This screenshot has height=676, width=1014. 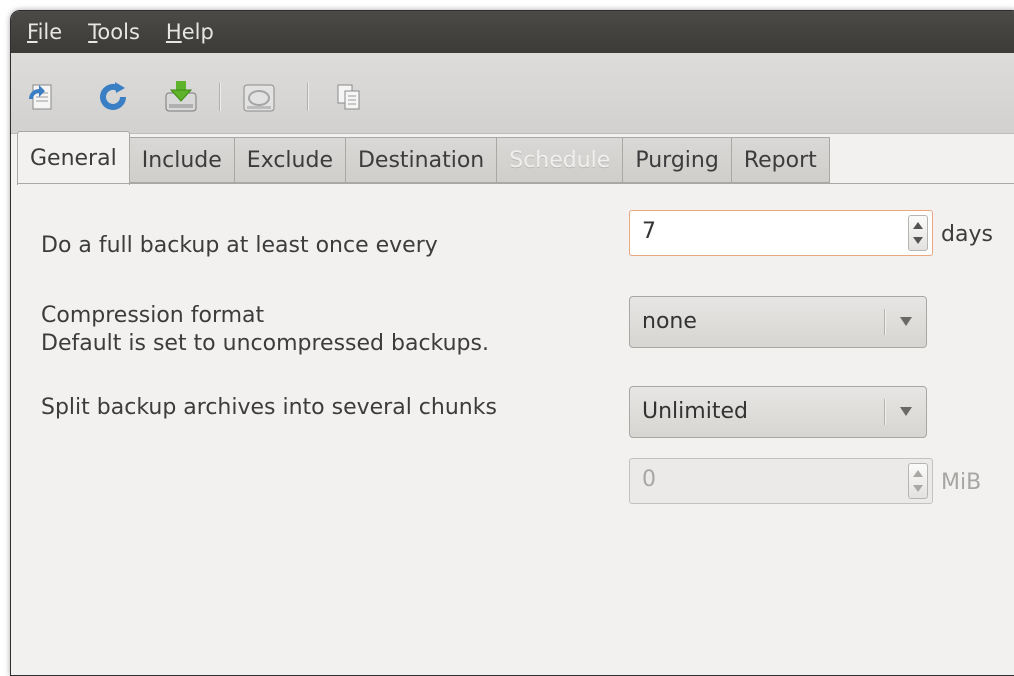 I want to click on tab-general: General, so click(x=73, y=158).